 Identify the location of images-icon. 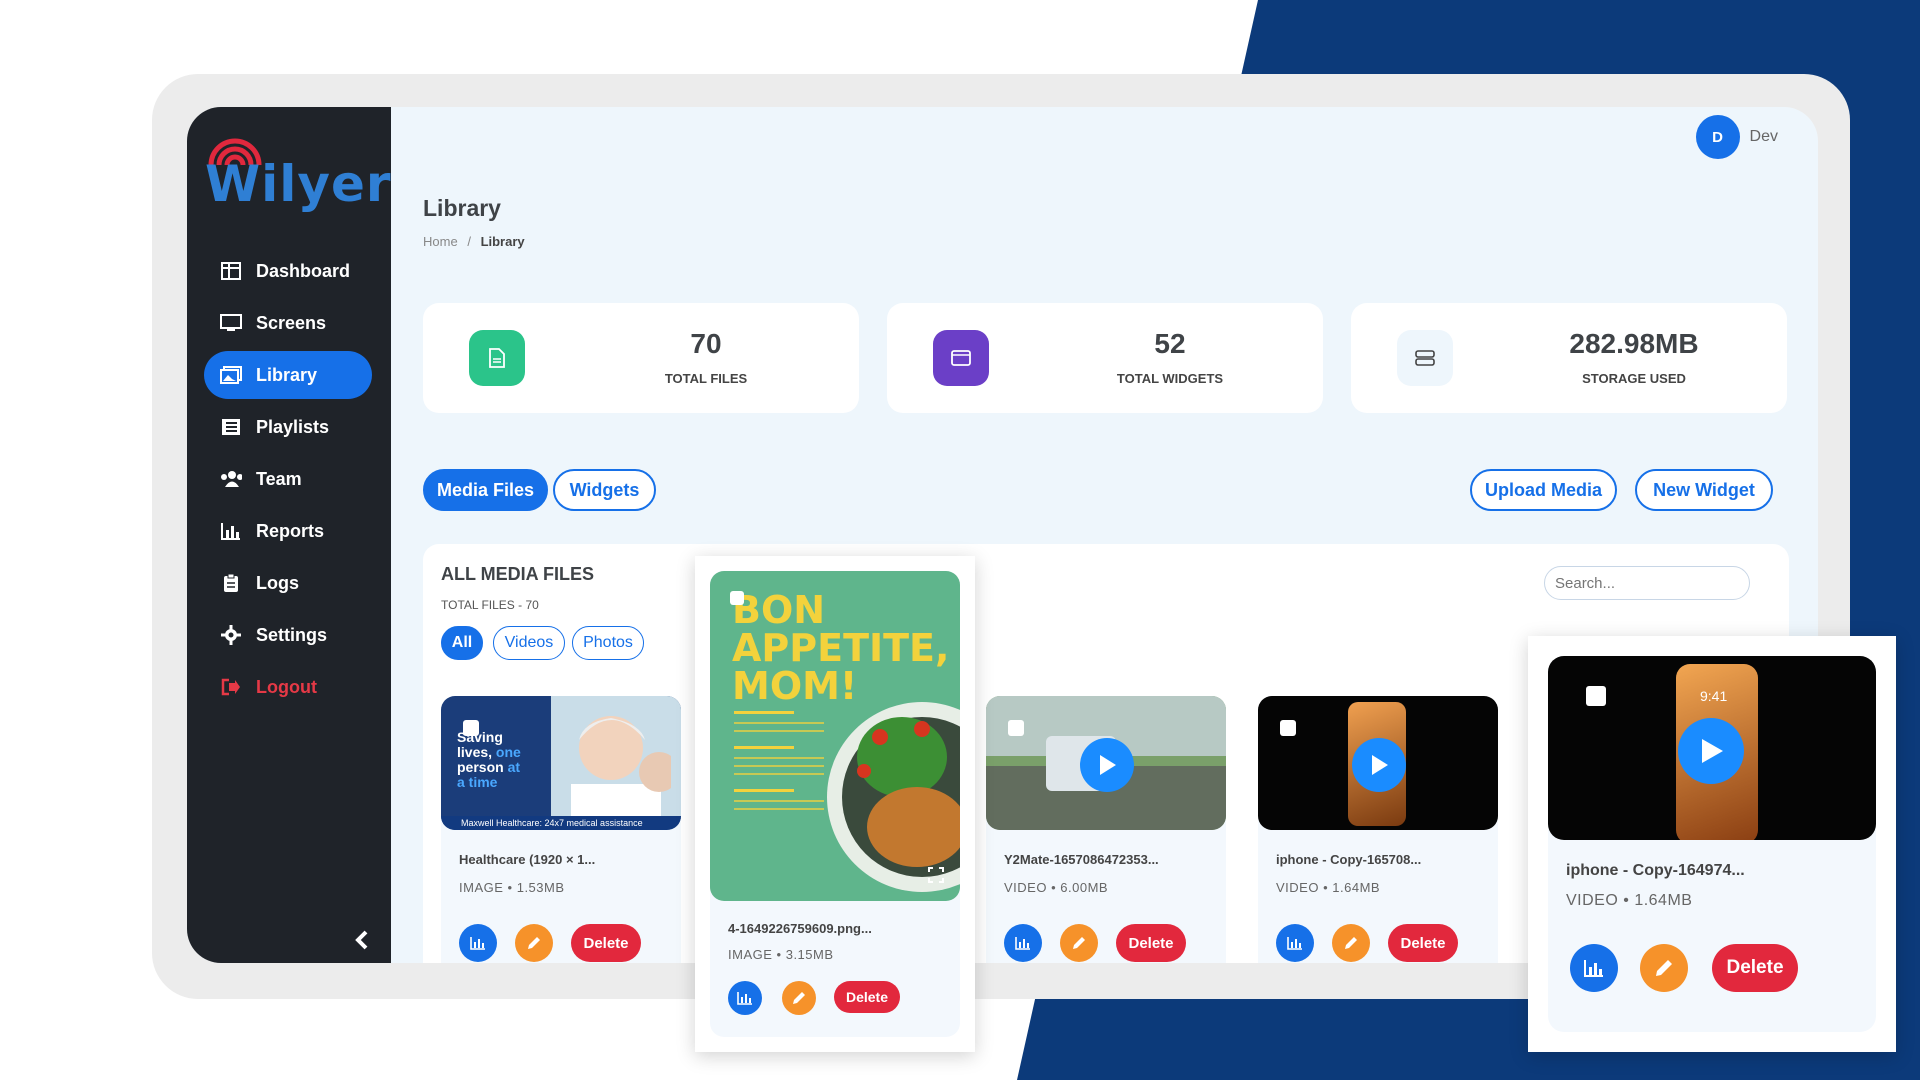
(231, 375).